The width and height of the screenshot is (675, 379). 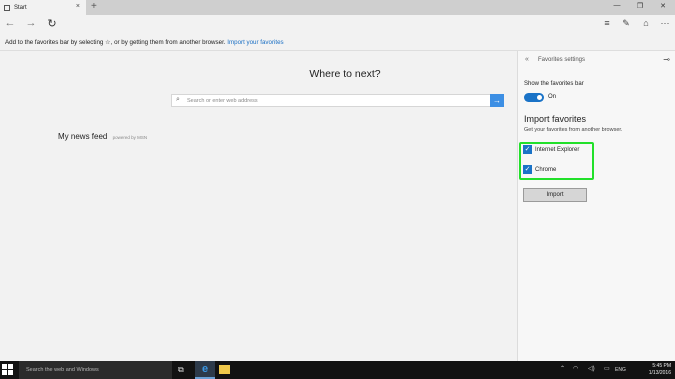 I want to click on close-window-button: ✕, so click(x=663, y=6).